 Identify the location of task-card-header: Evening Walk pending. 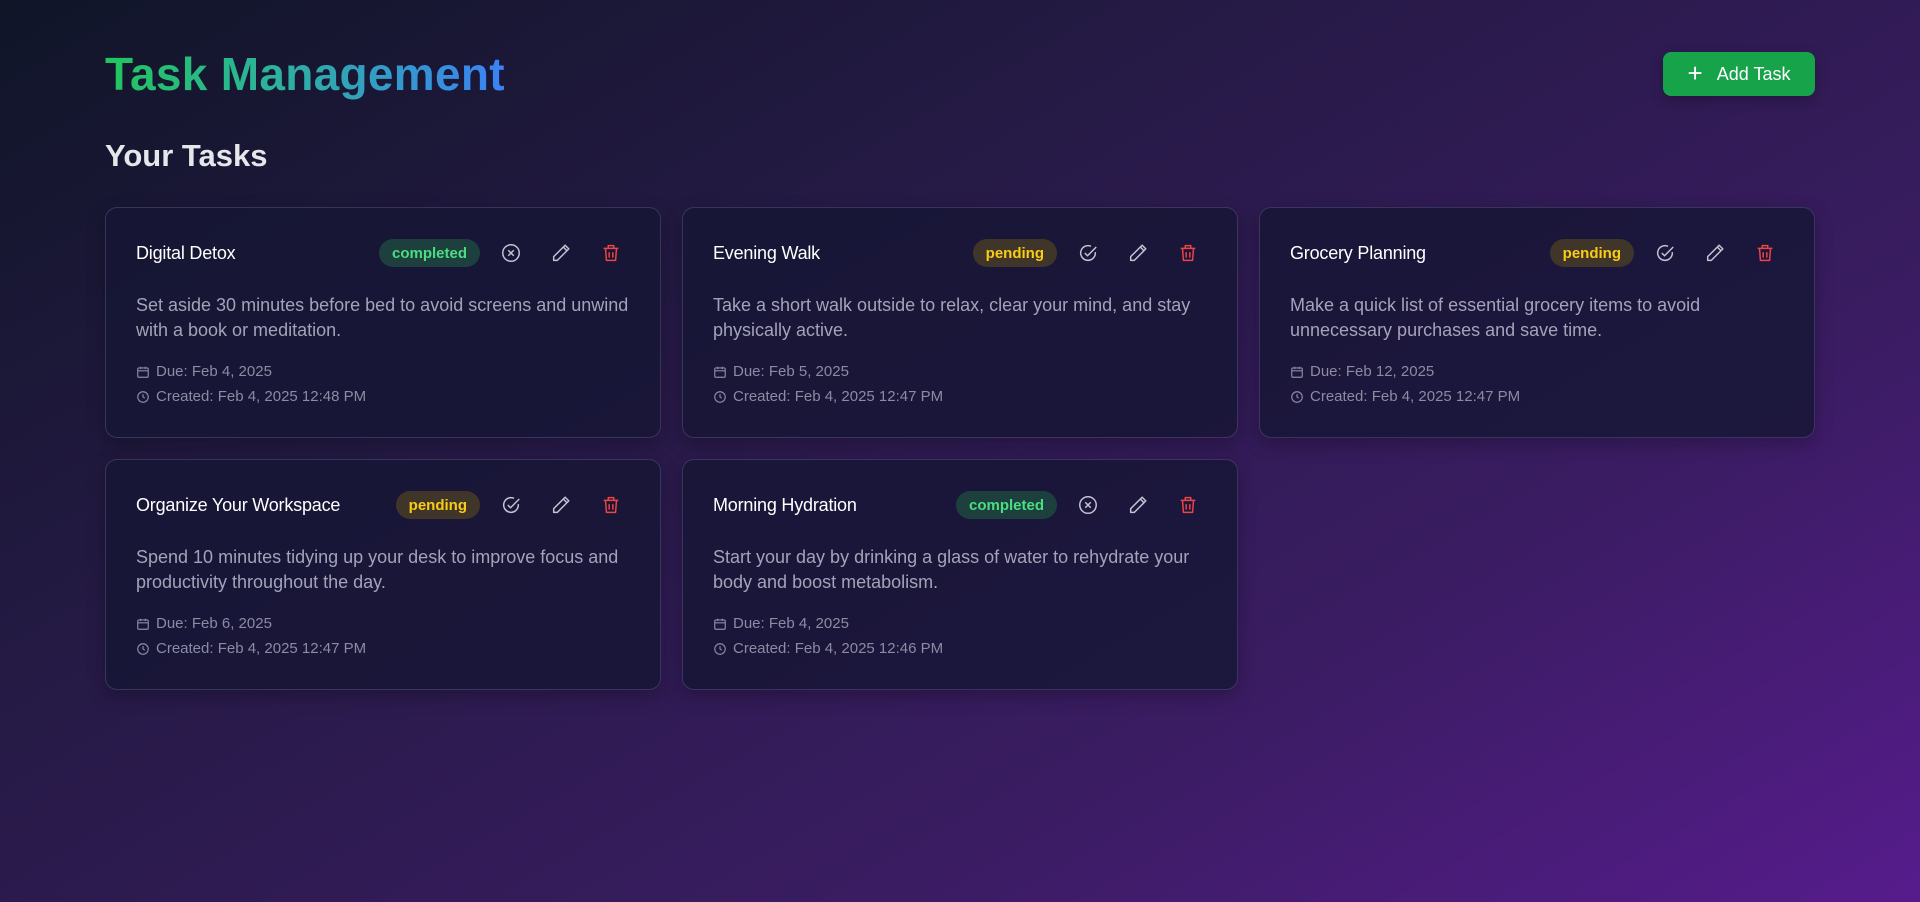
(960, 253).